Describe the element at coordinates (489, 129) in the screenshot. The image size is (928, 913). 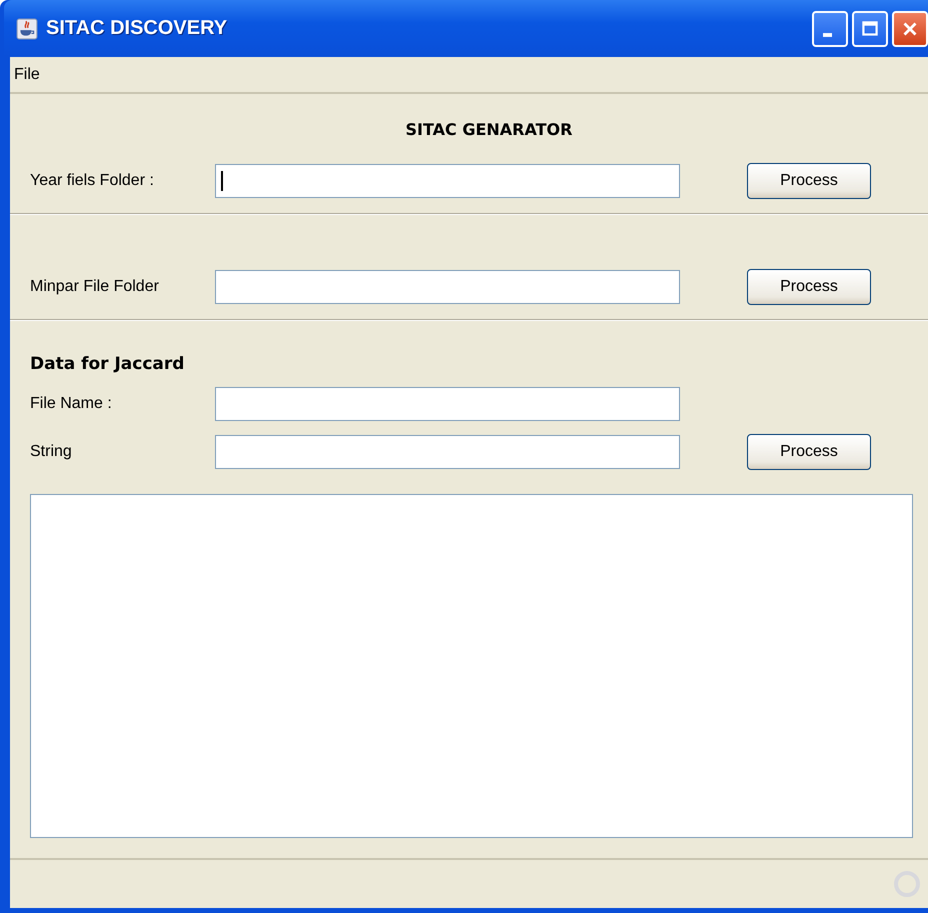
I see `section-heading: SITAC GENARATOR` at that location.